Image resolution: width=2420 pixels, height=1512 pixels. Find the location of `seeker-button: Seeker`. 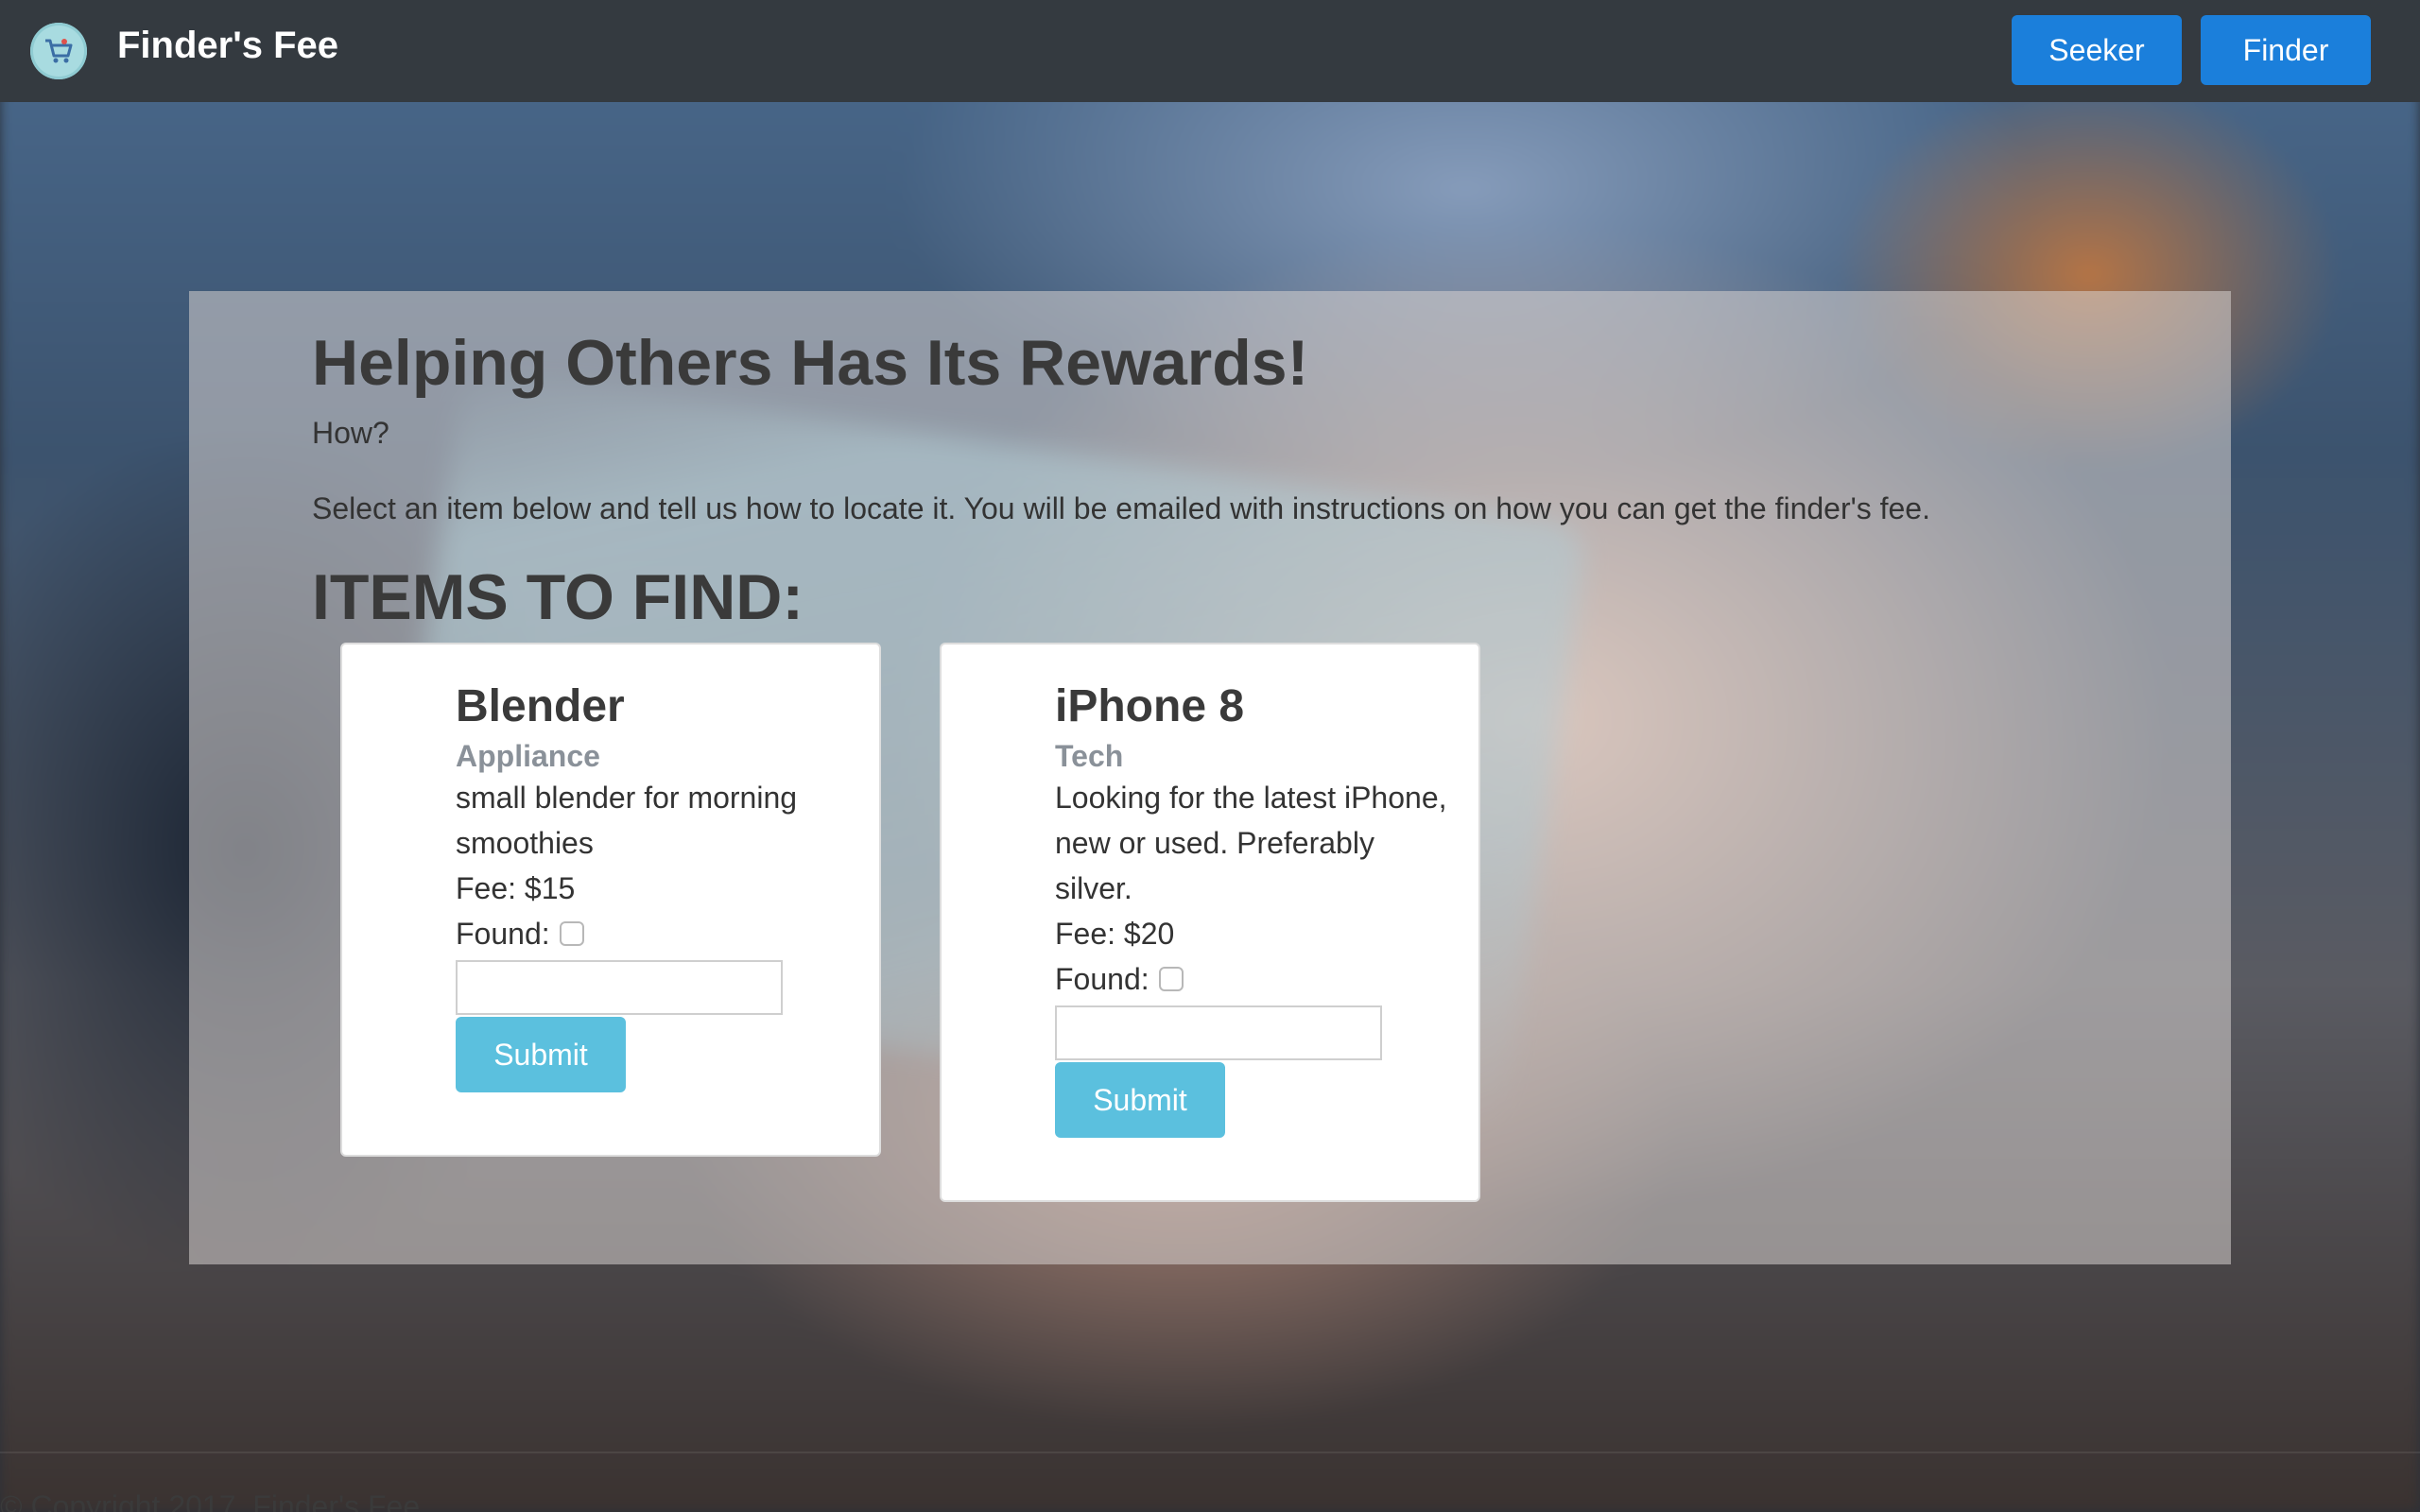

seeker-button: Seeker is located at coordinates (2097, 50).